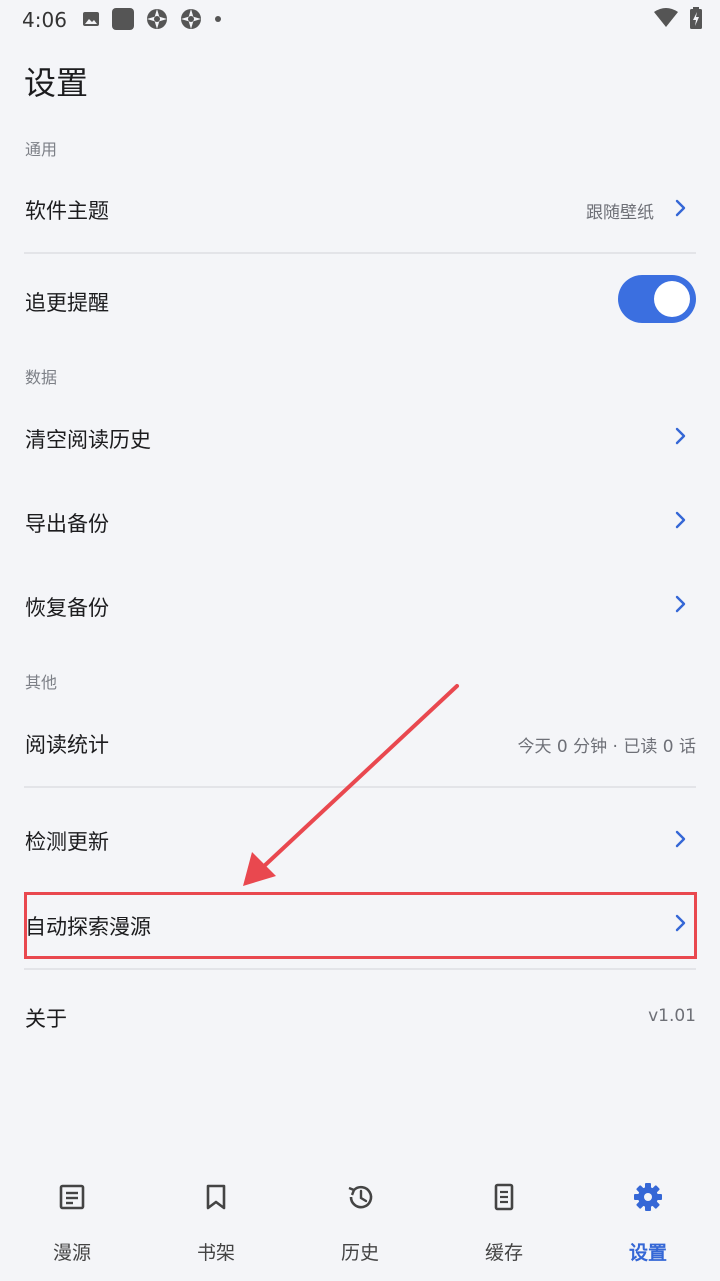 This screenshot has height=1281, width=720. What do you see at coordinates (647, 1253) in the screenshot?
I see `nav-label: 设置` at bounding box center [647, 1253].